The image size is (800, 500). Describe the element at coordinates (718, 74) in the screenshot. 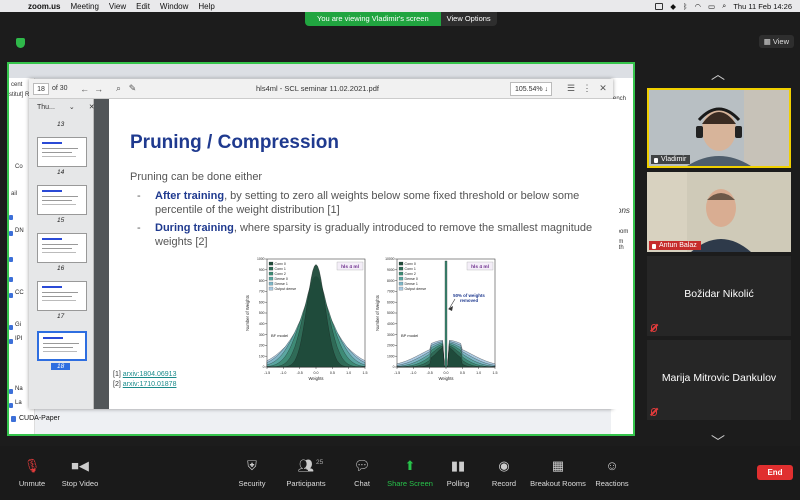

I see `scroll-up-chevron-icon: ︿` at that location.